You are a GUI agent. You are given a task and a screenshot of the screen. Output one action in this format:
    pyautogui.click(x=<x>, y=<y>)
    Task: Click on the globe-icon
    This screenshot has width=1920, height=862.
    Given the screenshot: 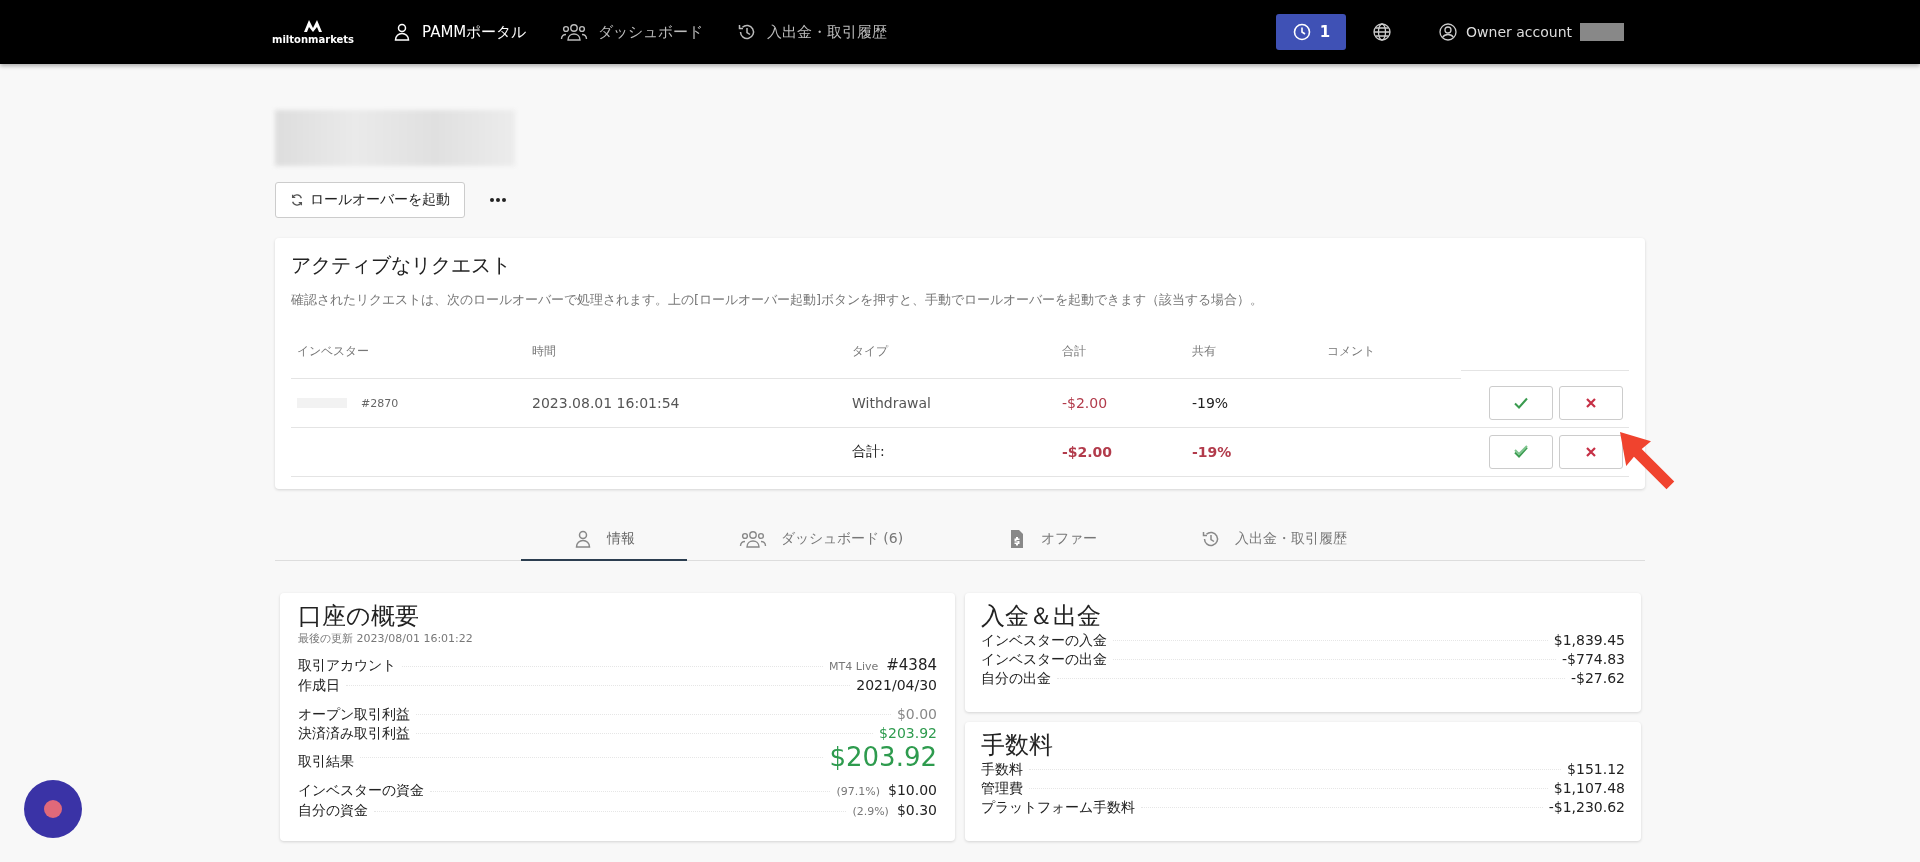 What is the action you would take?
    pyautogui.click(x=1382, y=32)
    